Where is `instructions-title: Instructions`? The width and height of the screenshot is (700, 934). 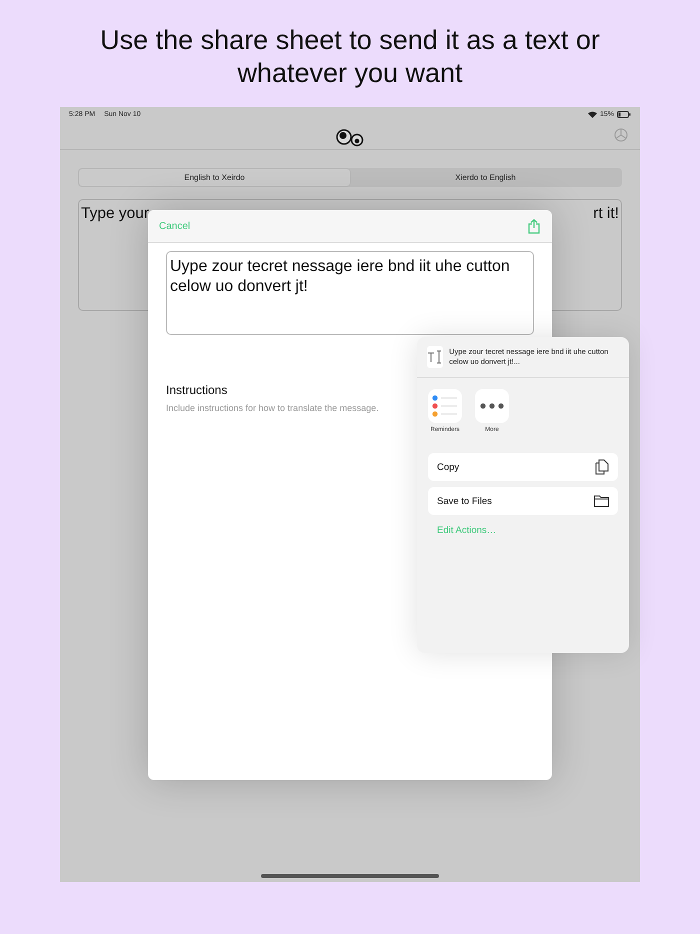
instructions-title: Instructions is located at coordinates (197, 390).